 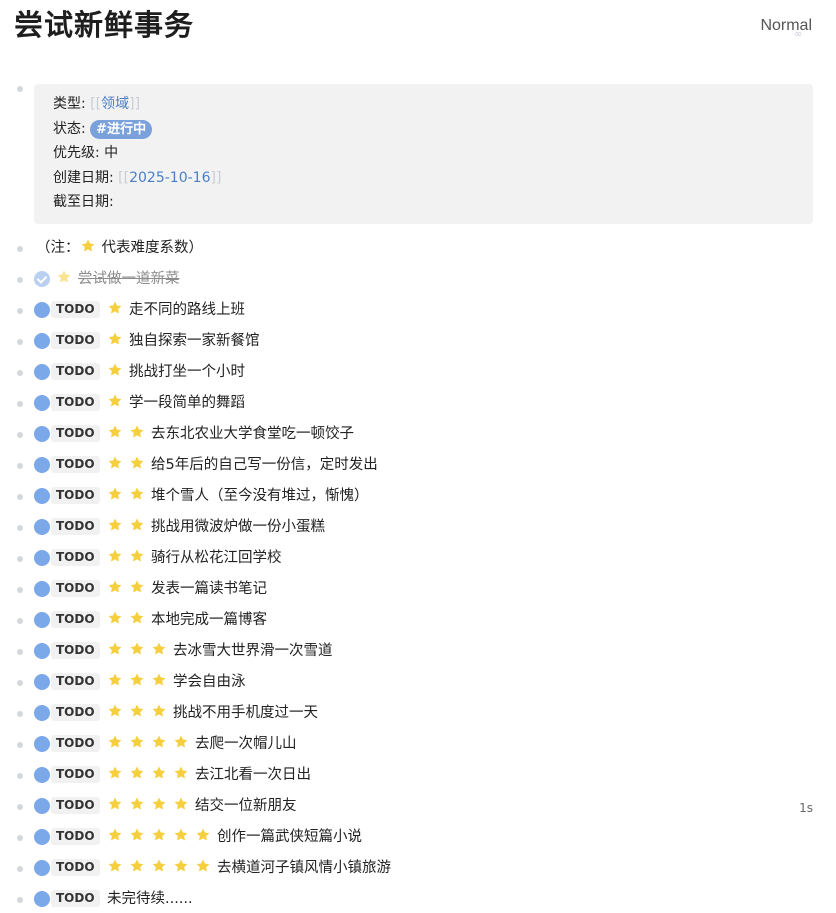 What do you see at coordinates (304, 868) in the screenshot?
I see `task-text: 去横道河子镇风情小镇旅游` at bounding box center [304, 868].